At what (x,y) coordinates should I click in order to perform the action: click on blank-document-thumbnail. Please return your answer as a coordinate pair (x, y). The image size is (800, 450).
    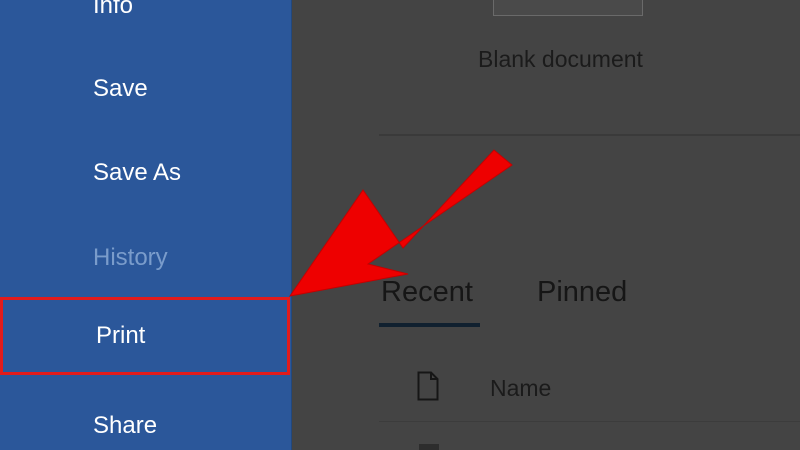
    Looking at the image, I should click on (568, 8).